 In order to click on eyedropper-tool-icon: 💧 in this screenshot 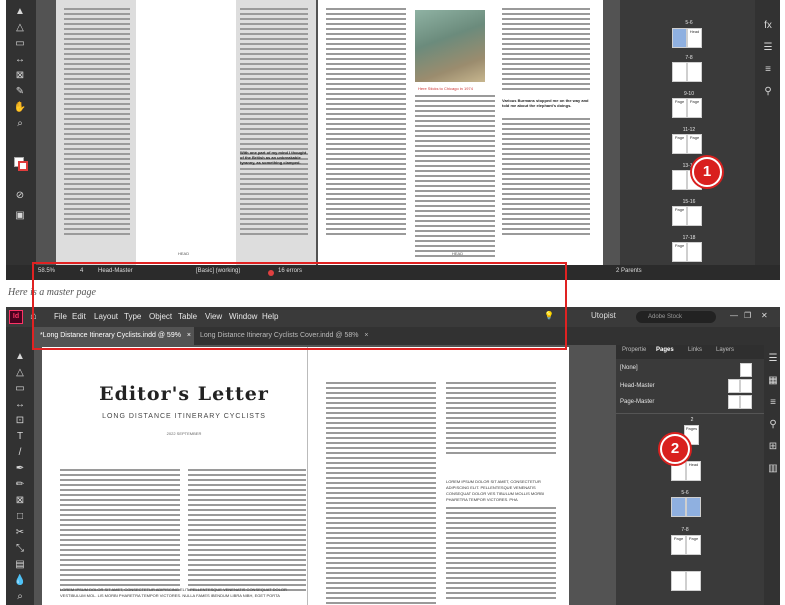, I will do `click(20, 581)`.